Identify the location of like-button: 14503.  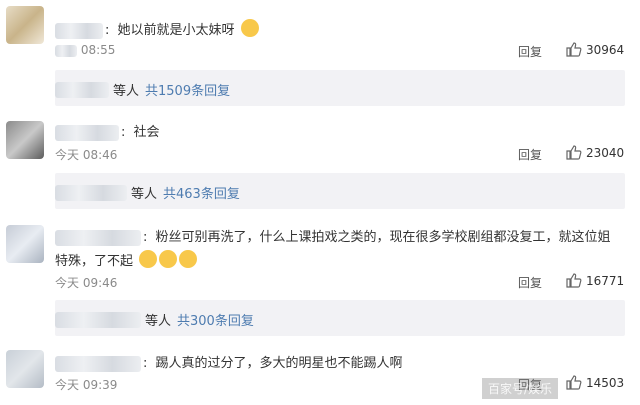
(595, 382).